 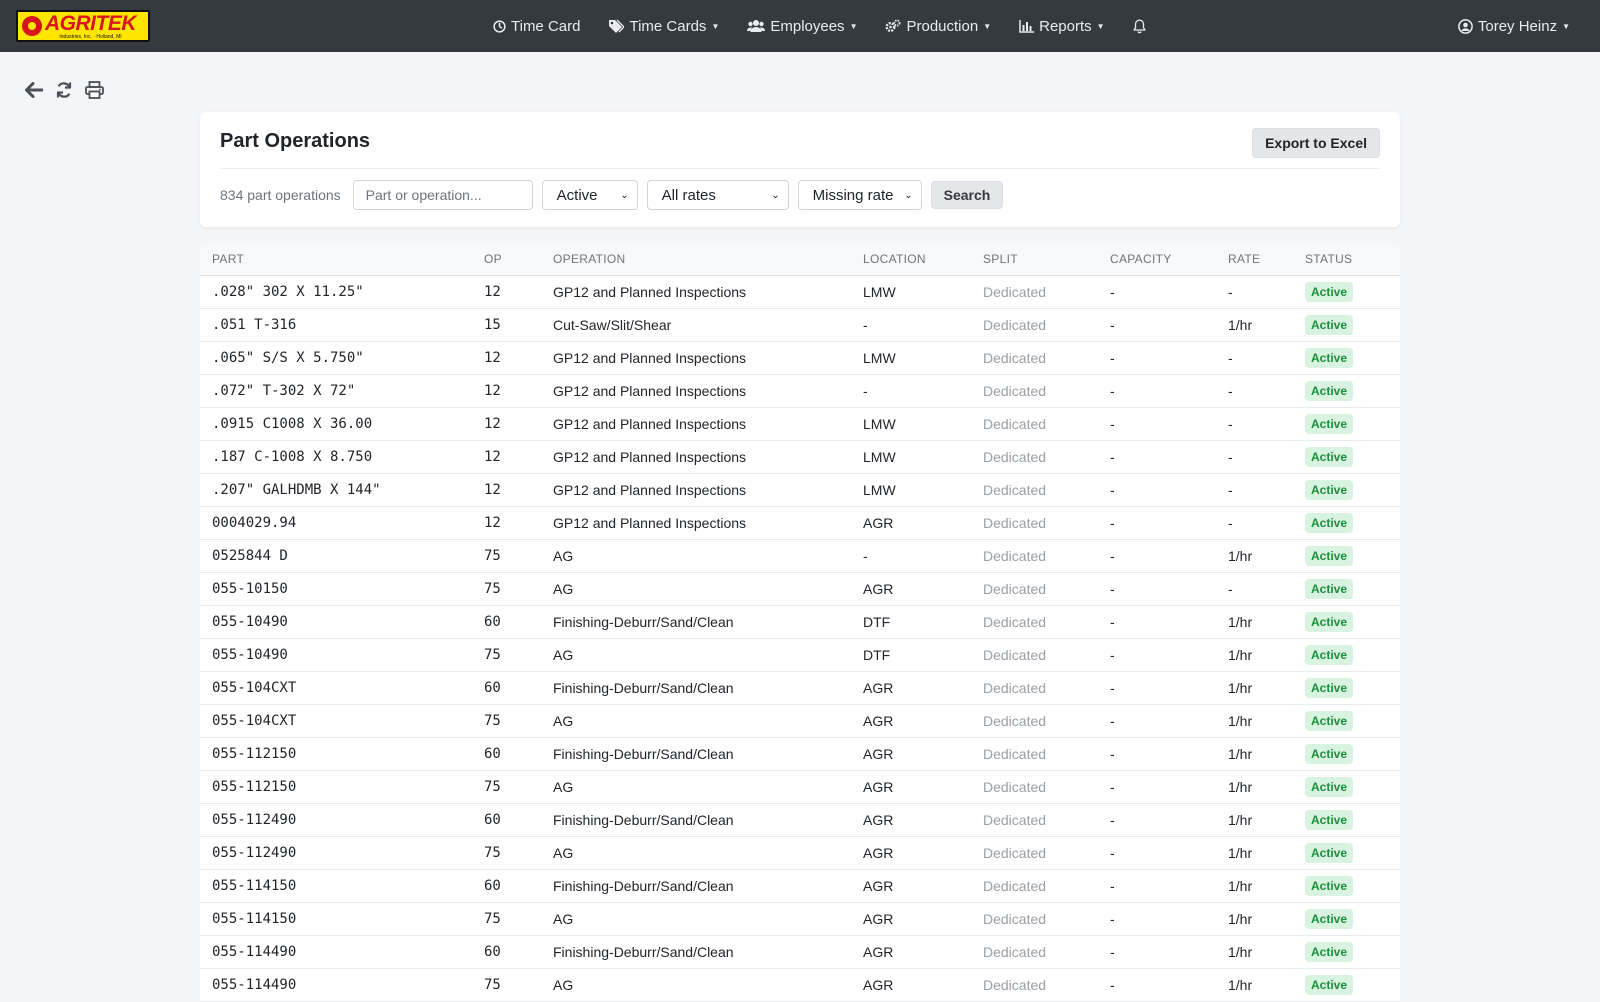 I want to click on column-header-location: LOCATION, so click(x=911, y=259).